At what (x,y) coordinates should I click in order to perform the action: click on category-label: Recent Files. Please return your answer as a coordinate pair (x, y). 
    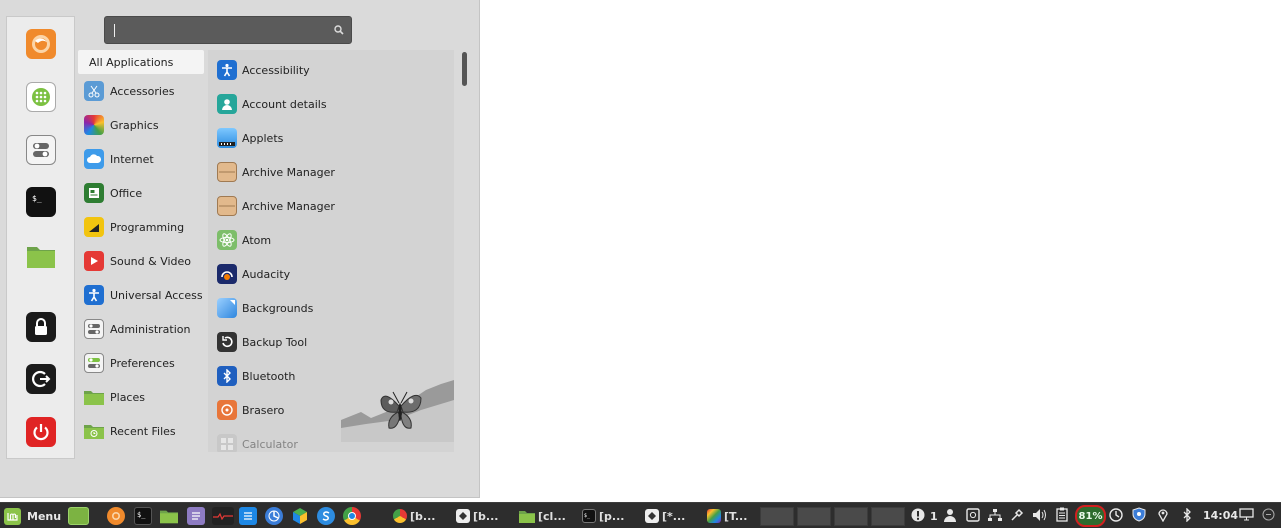
    Looking at the image, I should click on (143, 431).